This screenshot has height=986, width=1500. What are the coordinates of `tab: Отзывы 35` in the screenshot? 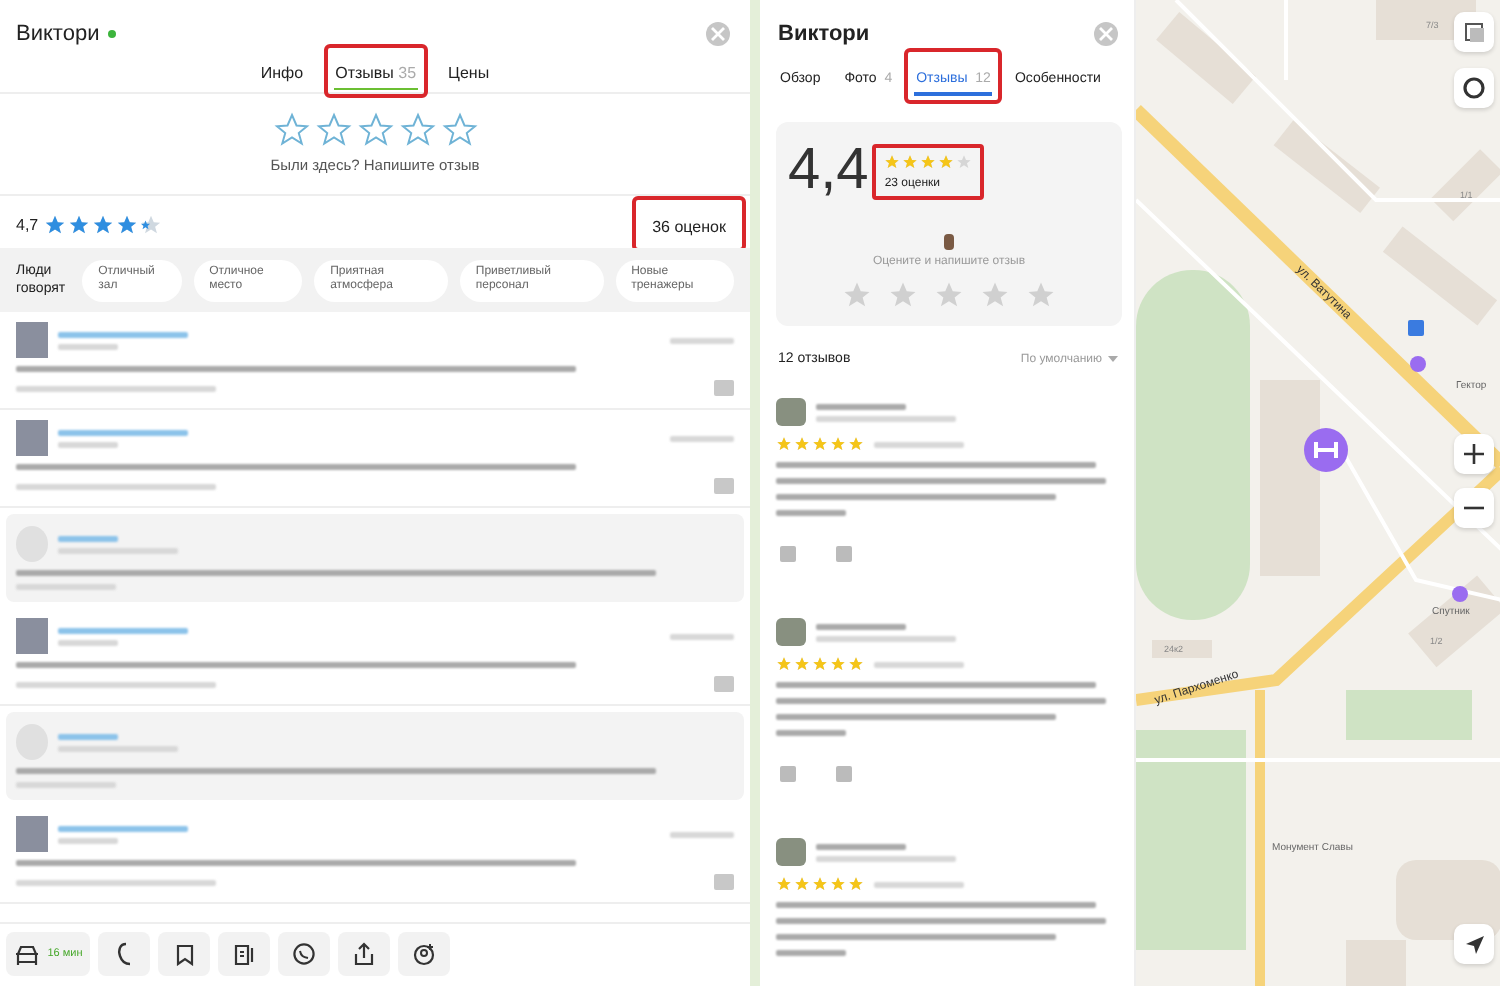 It's located at (376, 74).